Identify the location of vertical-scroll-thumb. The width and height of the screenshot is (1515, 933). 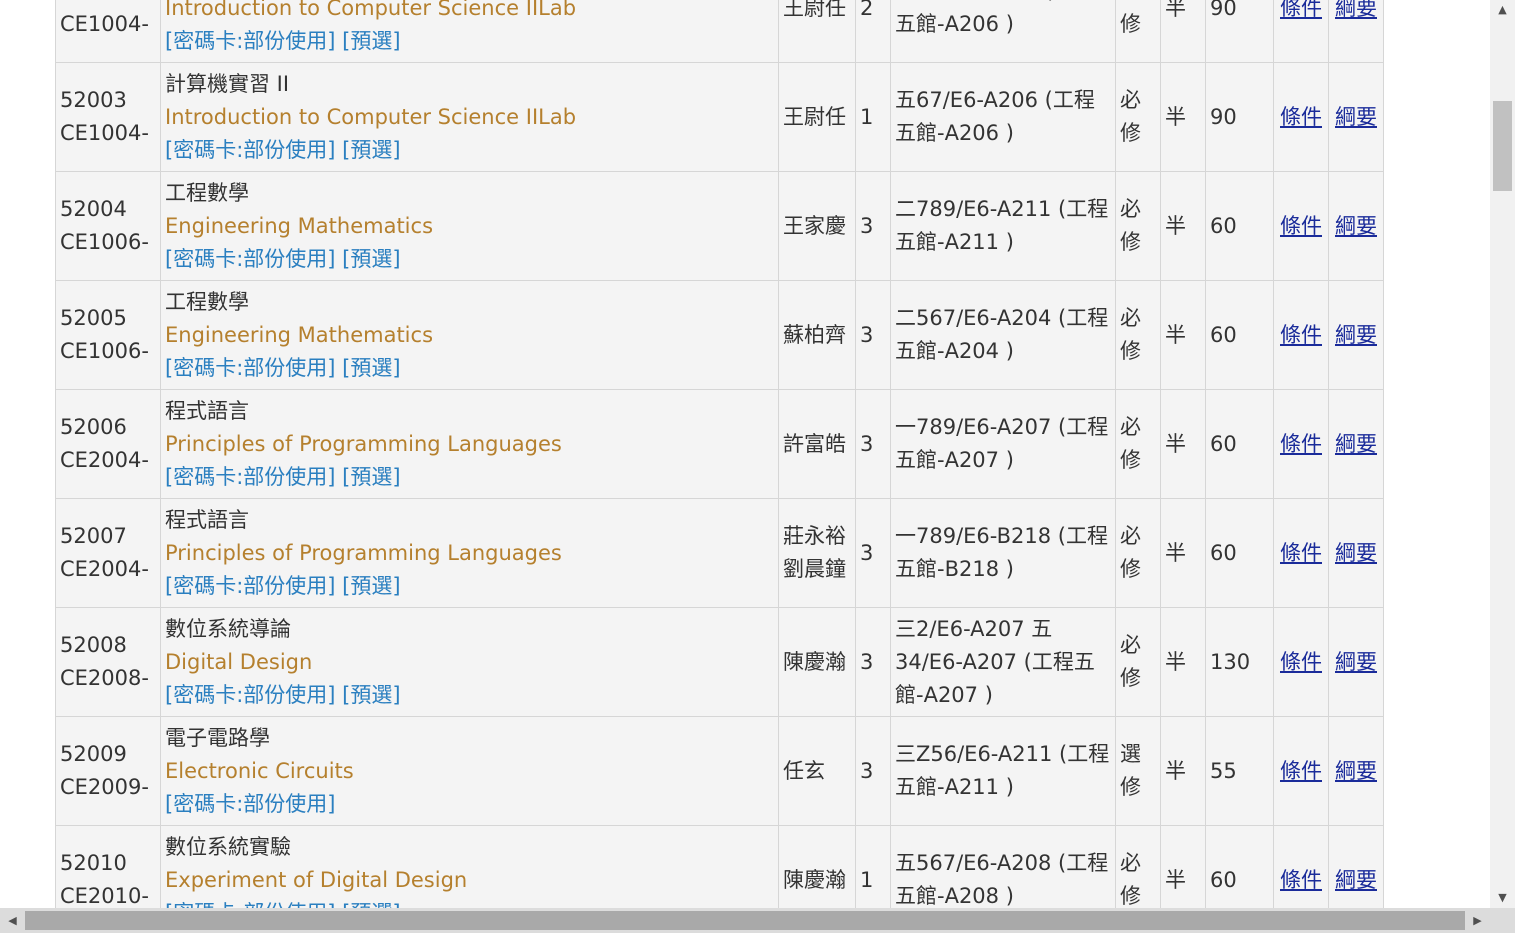
(1502, 146).